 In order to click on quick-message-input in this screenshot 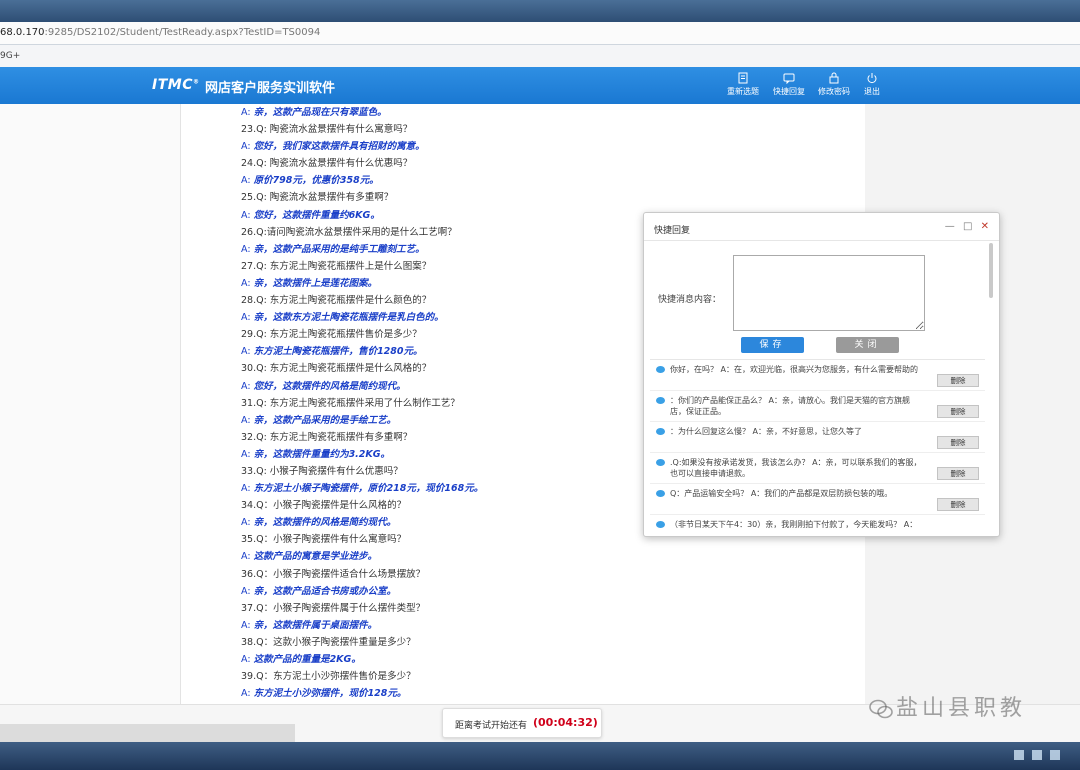, I will do `click(829, 293)`.